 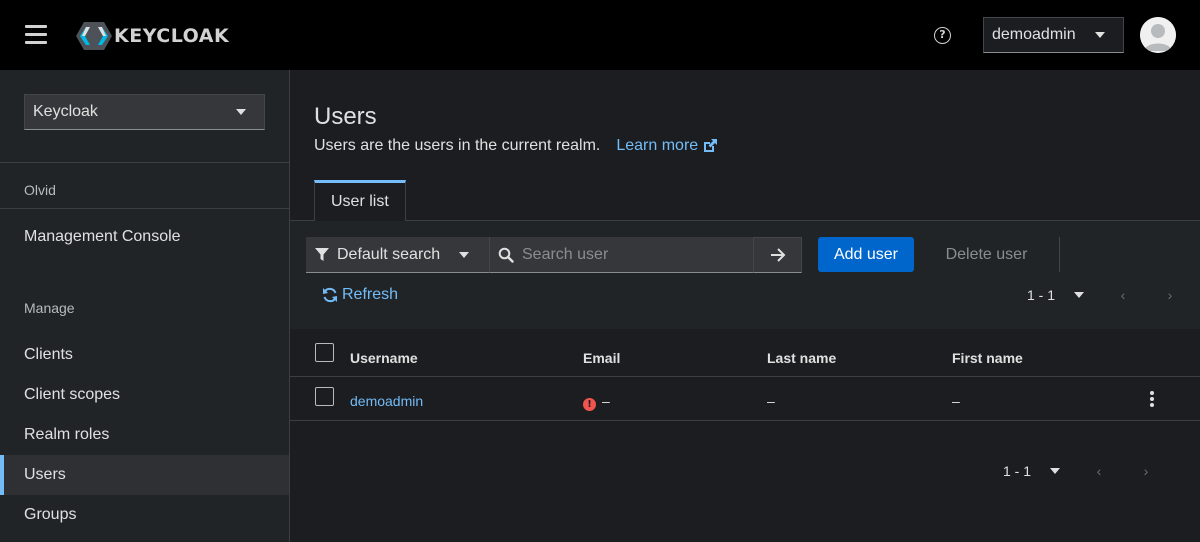 I want to click on filter-icon, so click(x=322, y=254).